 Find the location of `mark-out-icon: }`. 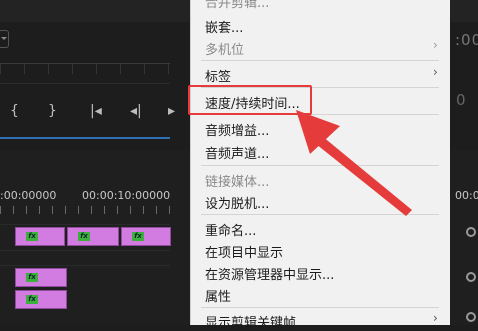

mark-out-icon: } is located at coordinates (52, 111).